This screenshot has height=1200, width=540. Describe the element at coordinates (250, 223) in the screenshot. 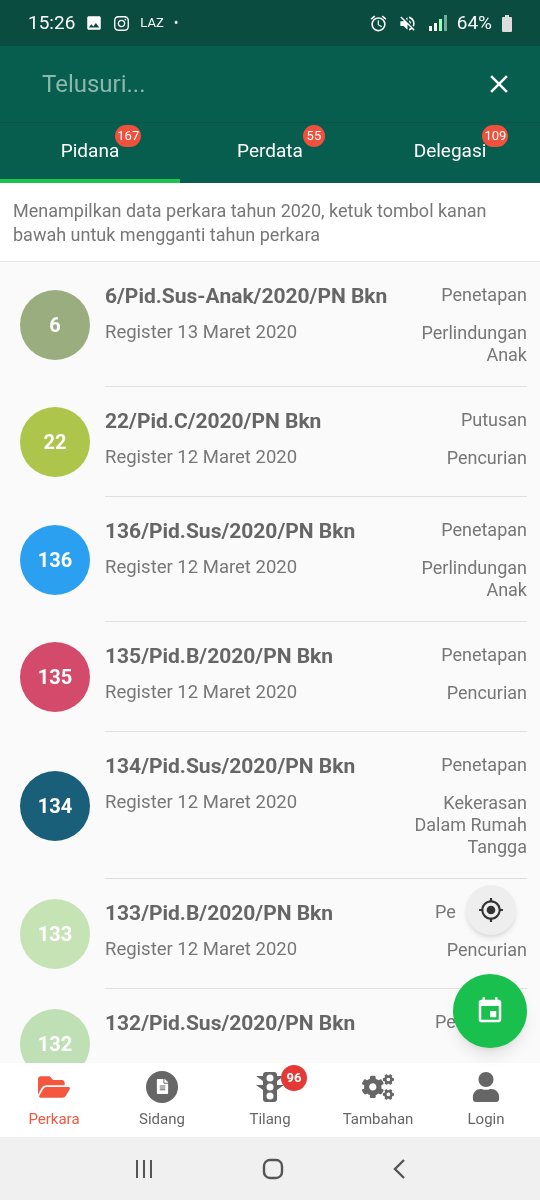

I see `info-text: Menampilkan data perkara tahun 2020, ketuk tombol kanan bawah untuk mengganti tahun perkara` at that location.